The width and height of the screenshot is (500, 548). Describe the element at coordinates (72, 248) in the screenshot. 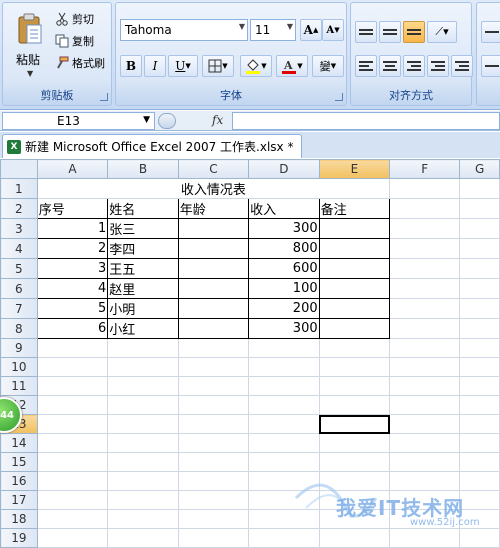

I see `cell-no: 2` at that location.